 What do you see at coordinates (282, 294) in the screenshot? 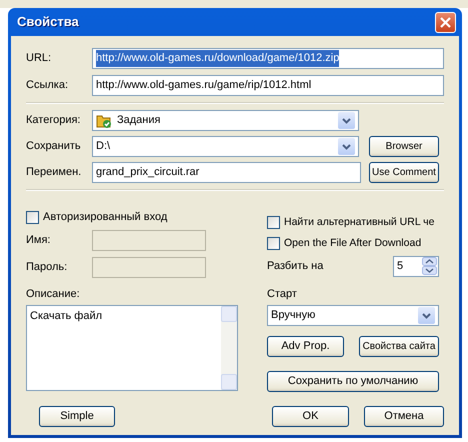
I see `field-label: Старт` at bounding box center [282, 294].